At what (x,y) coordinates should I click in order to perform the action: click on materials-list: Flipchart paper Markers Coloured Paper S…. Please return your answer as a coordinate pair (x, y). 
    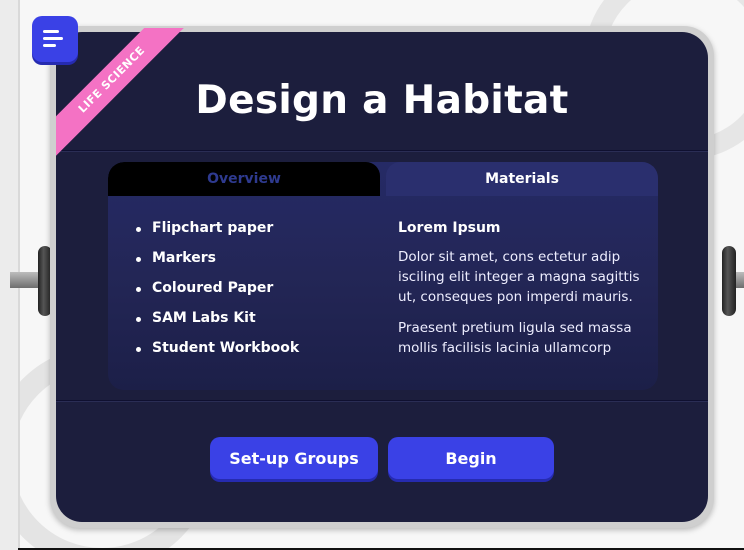
    Looking at the image, I should click on (217, 295).